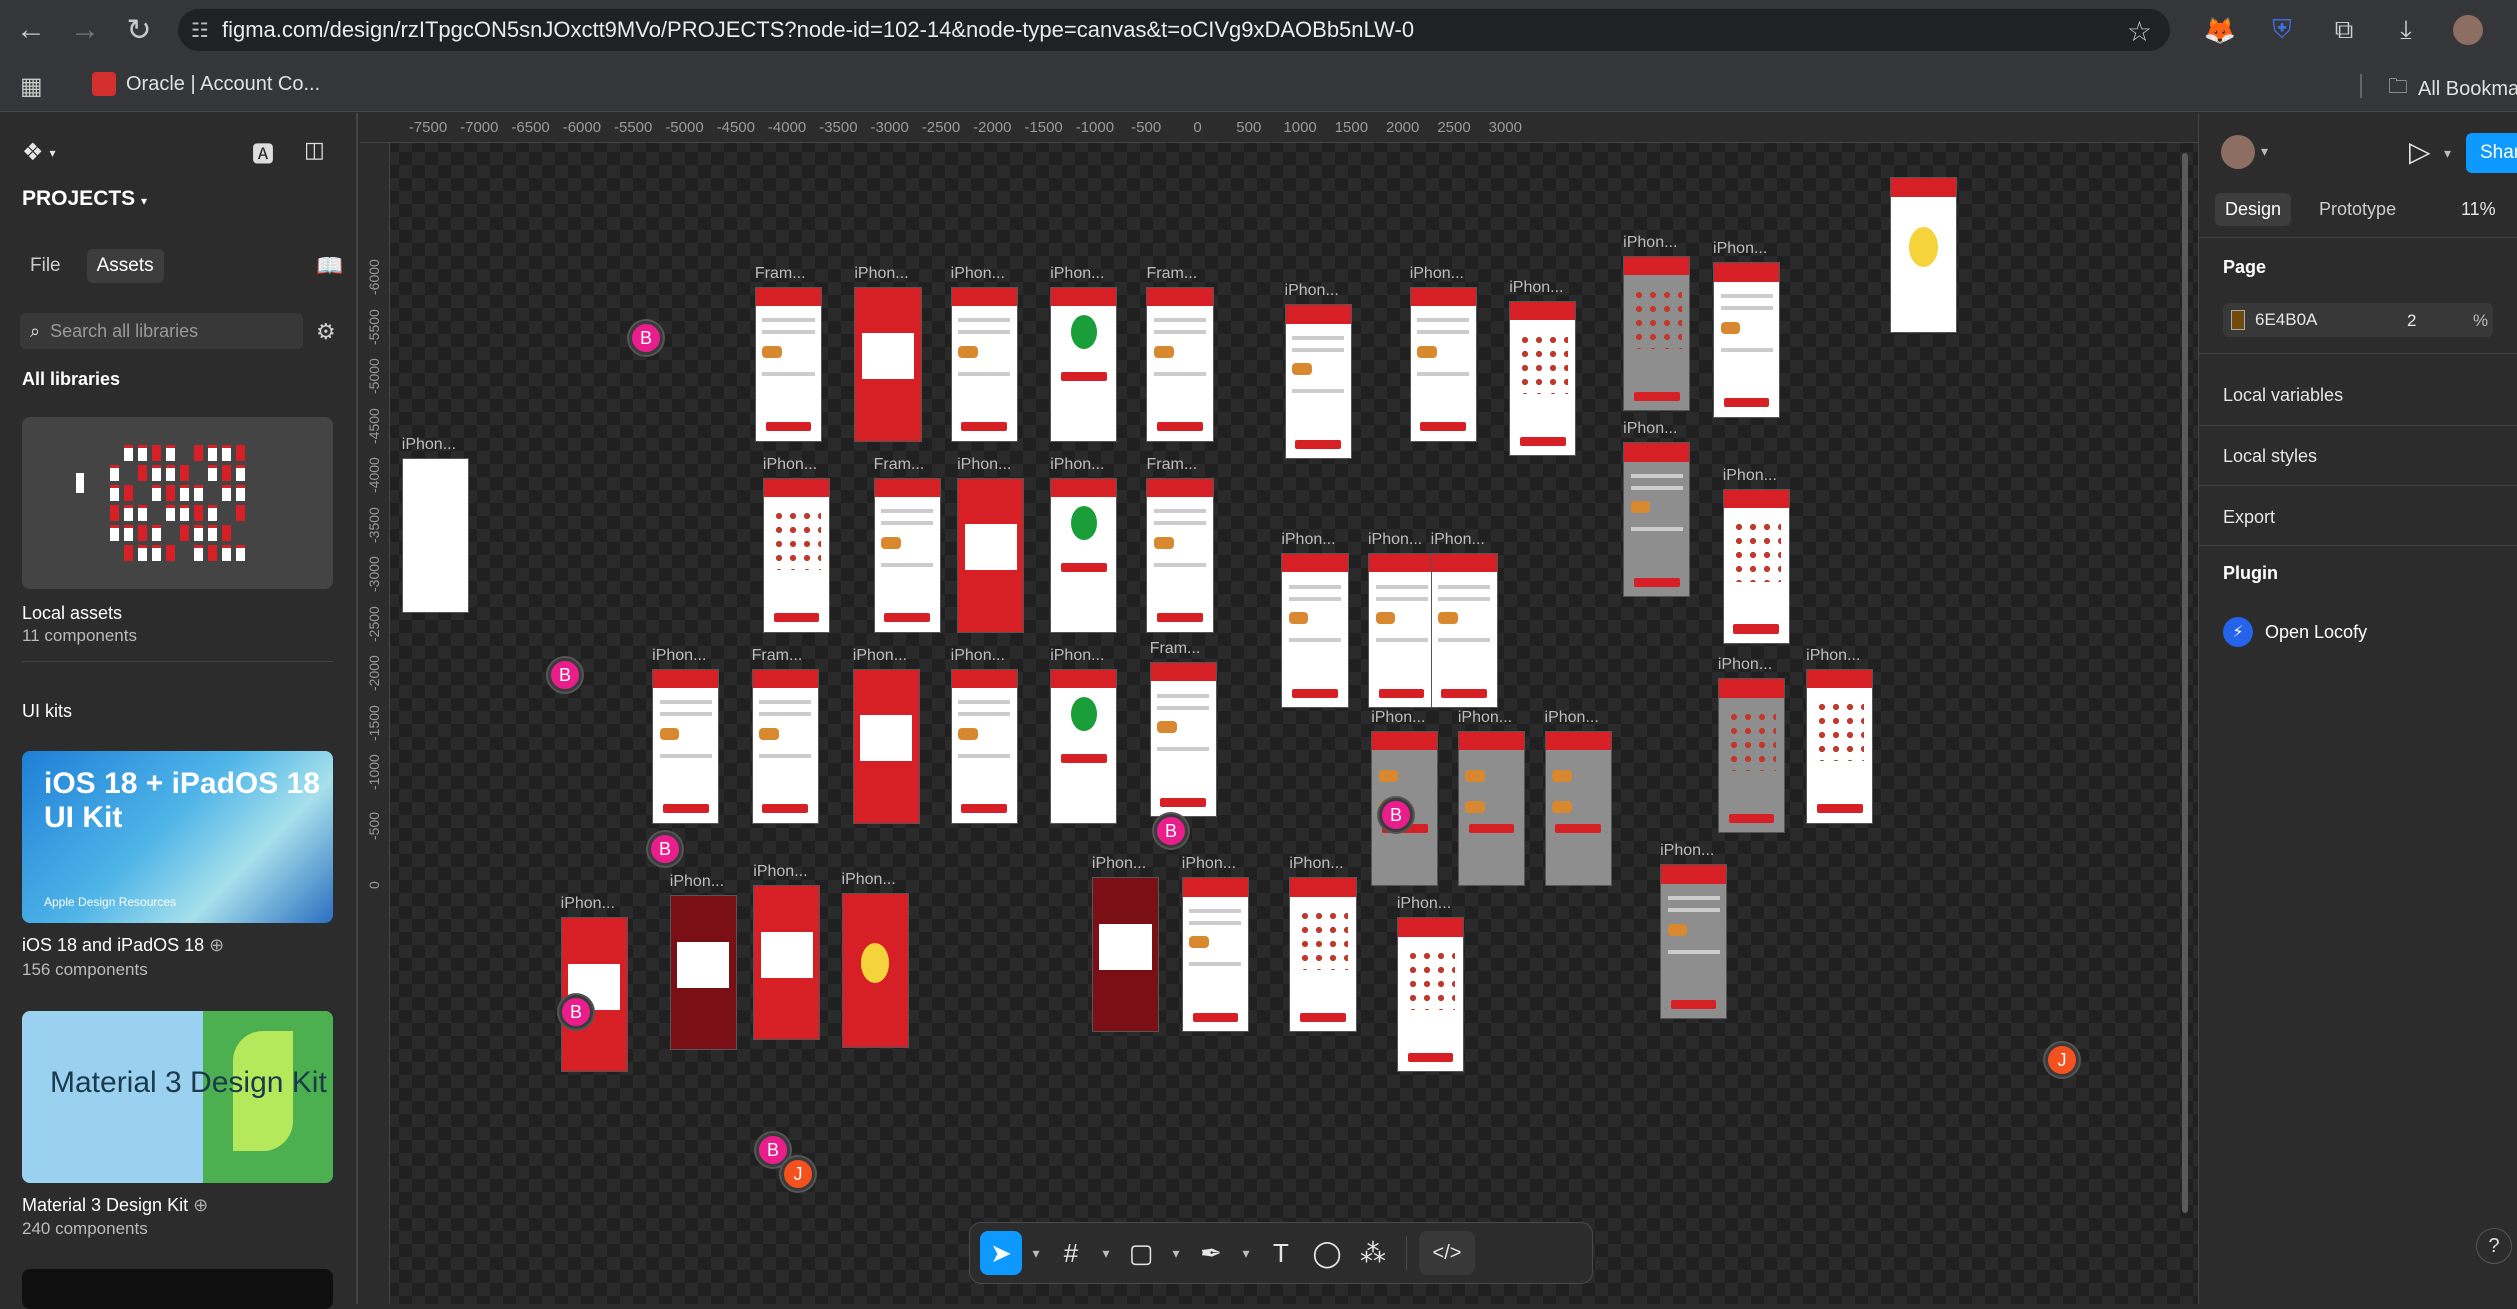 This screenshot has width=2517, height=1309. What do you see at coordinates (2358, 320) in the screenshot?
I see `page-background-color: 6E4B0A 2 %` at bounding box center [2358, 320].